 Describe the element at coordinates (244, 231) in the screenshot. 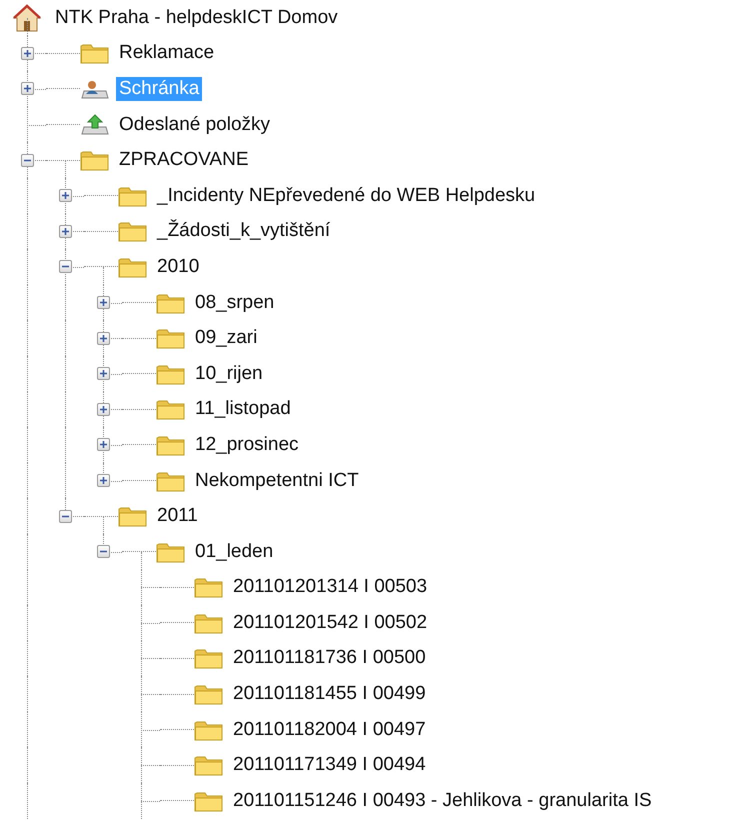

I see `folder-label: _Žádosti_k_vytištění` at that location.